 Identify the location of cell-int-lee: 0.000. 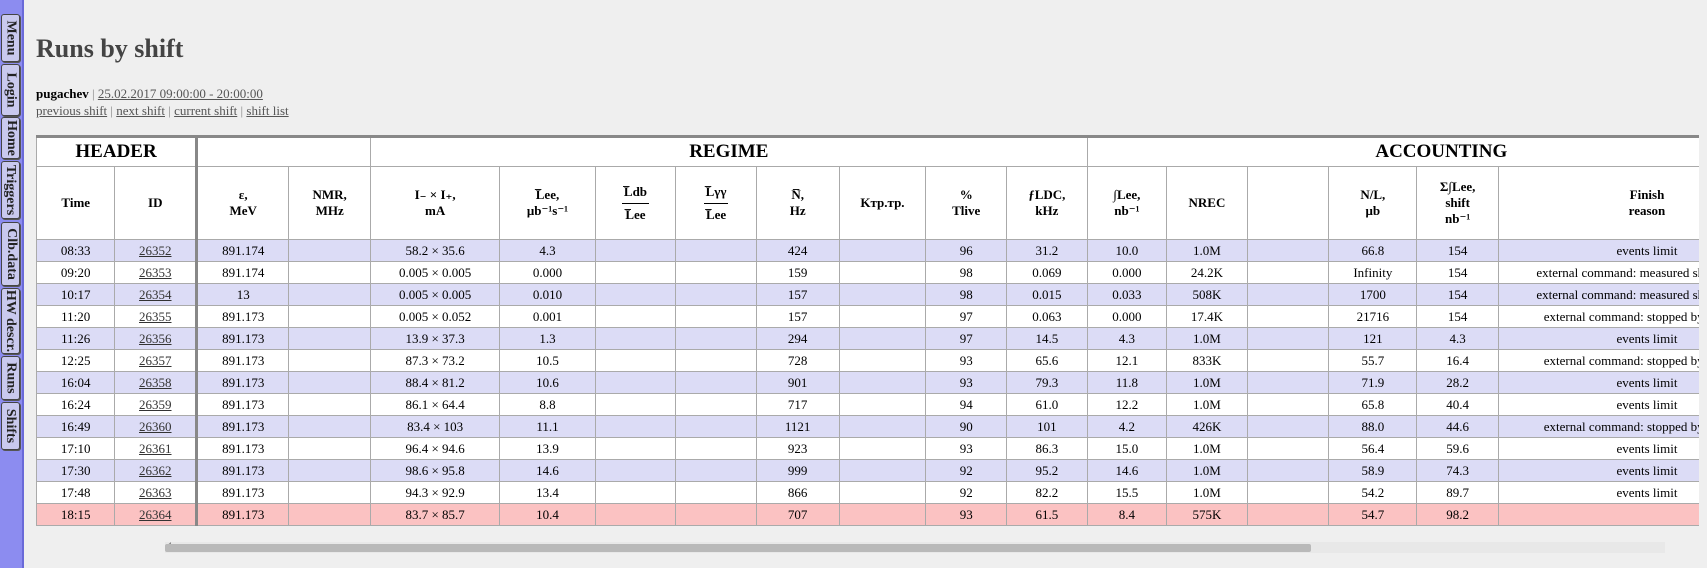
(1127, 272).